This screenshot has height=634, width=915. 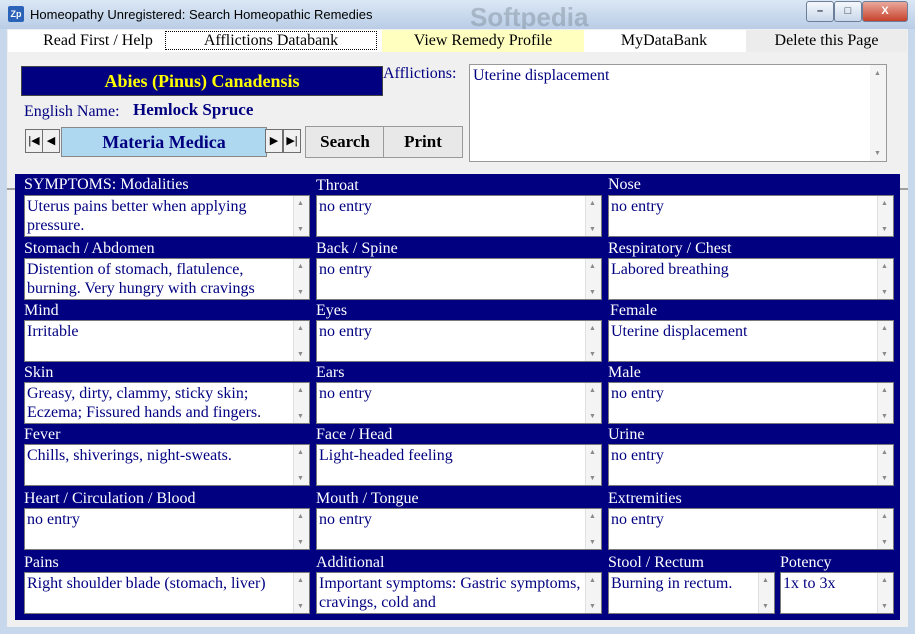 What do you see at coordinates (51, 141) in the screenshot?
I see `prev-record-button: ◀` at bounding box center [51, 141].